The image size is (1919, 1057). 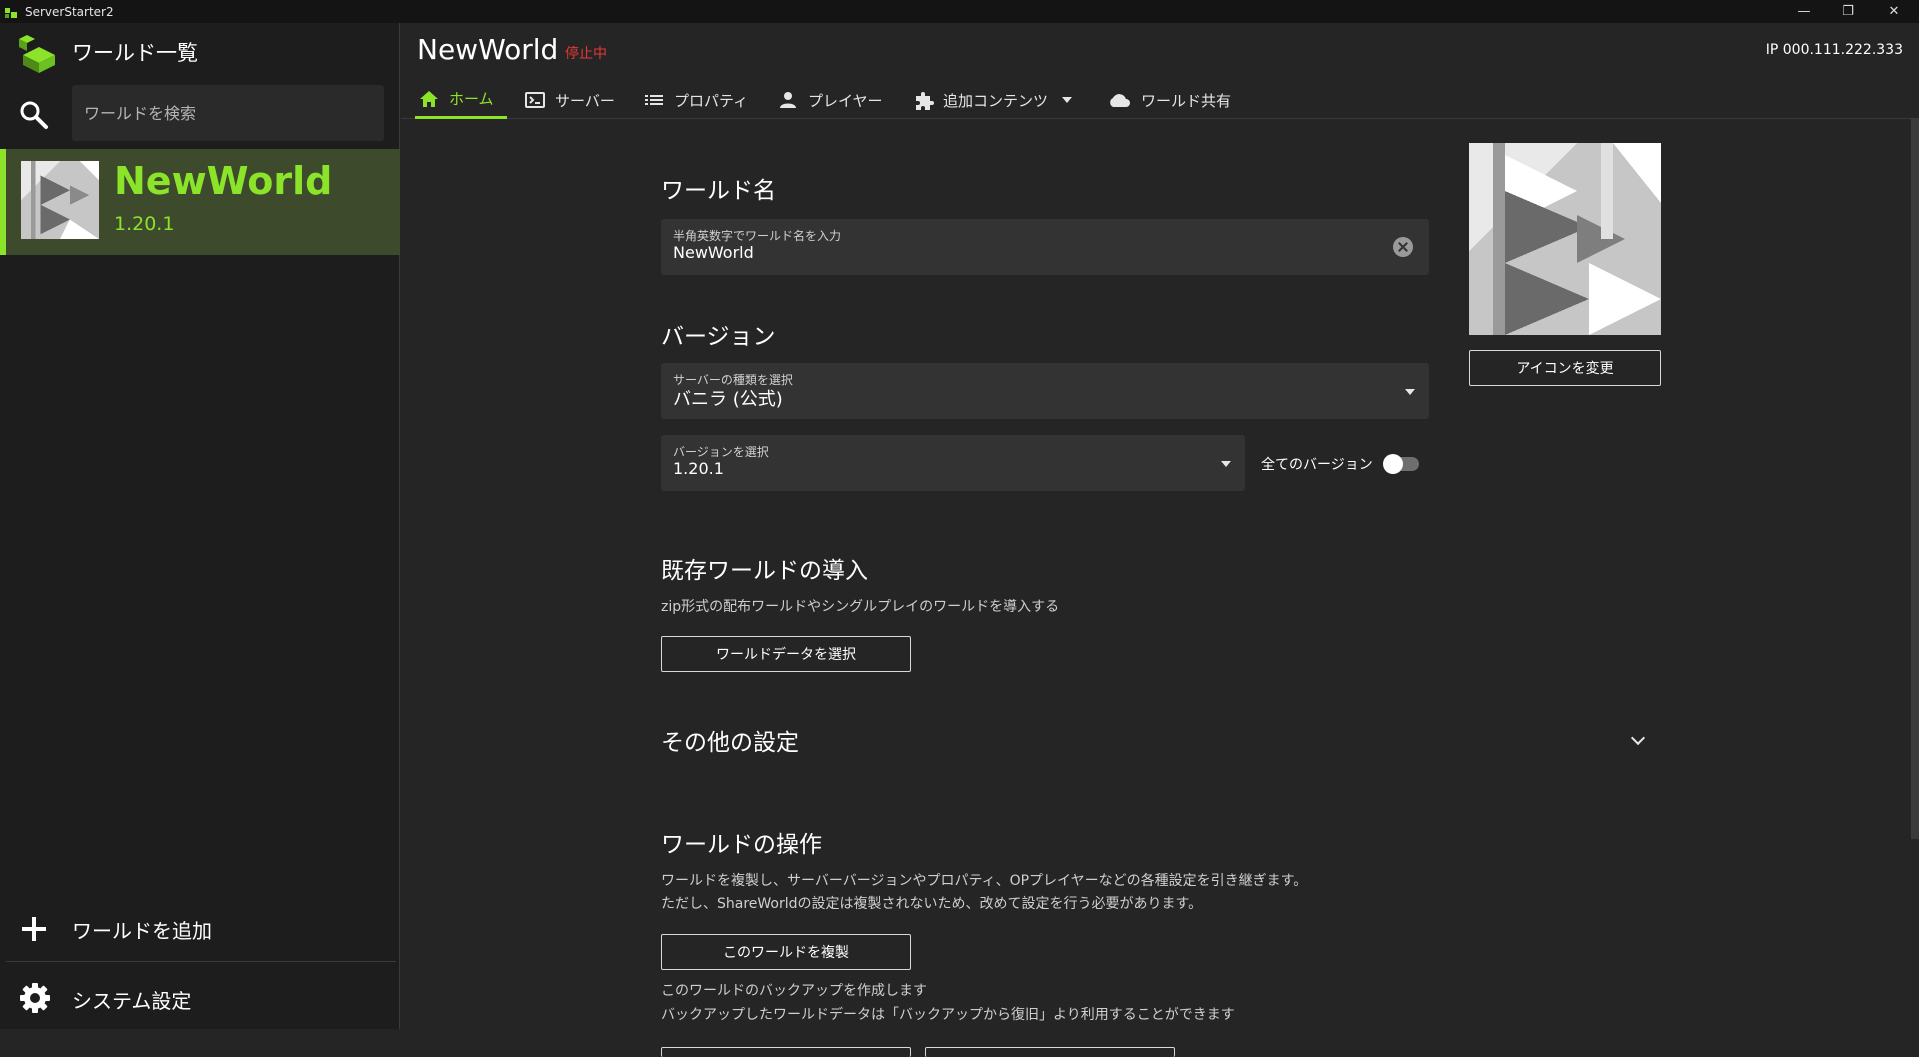 I want to click on world-icon-preview, so click(x=1565, y=239).